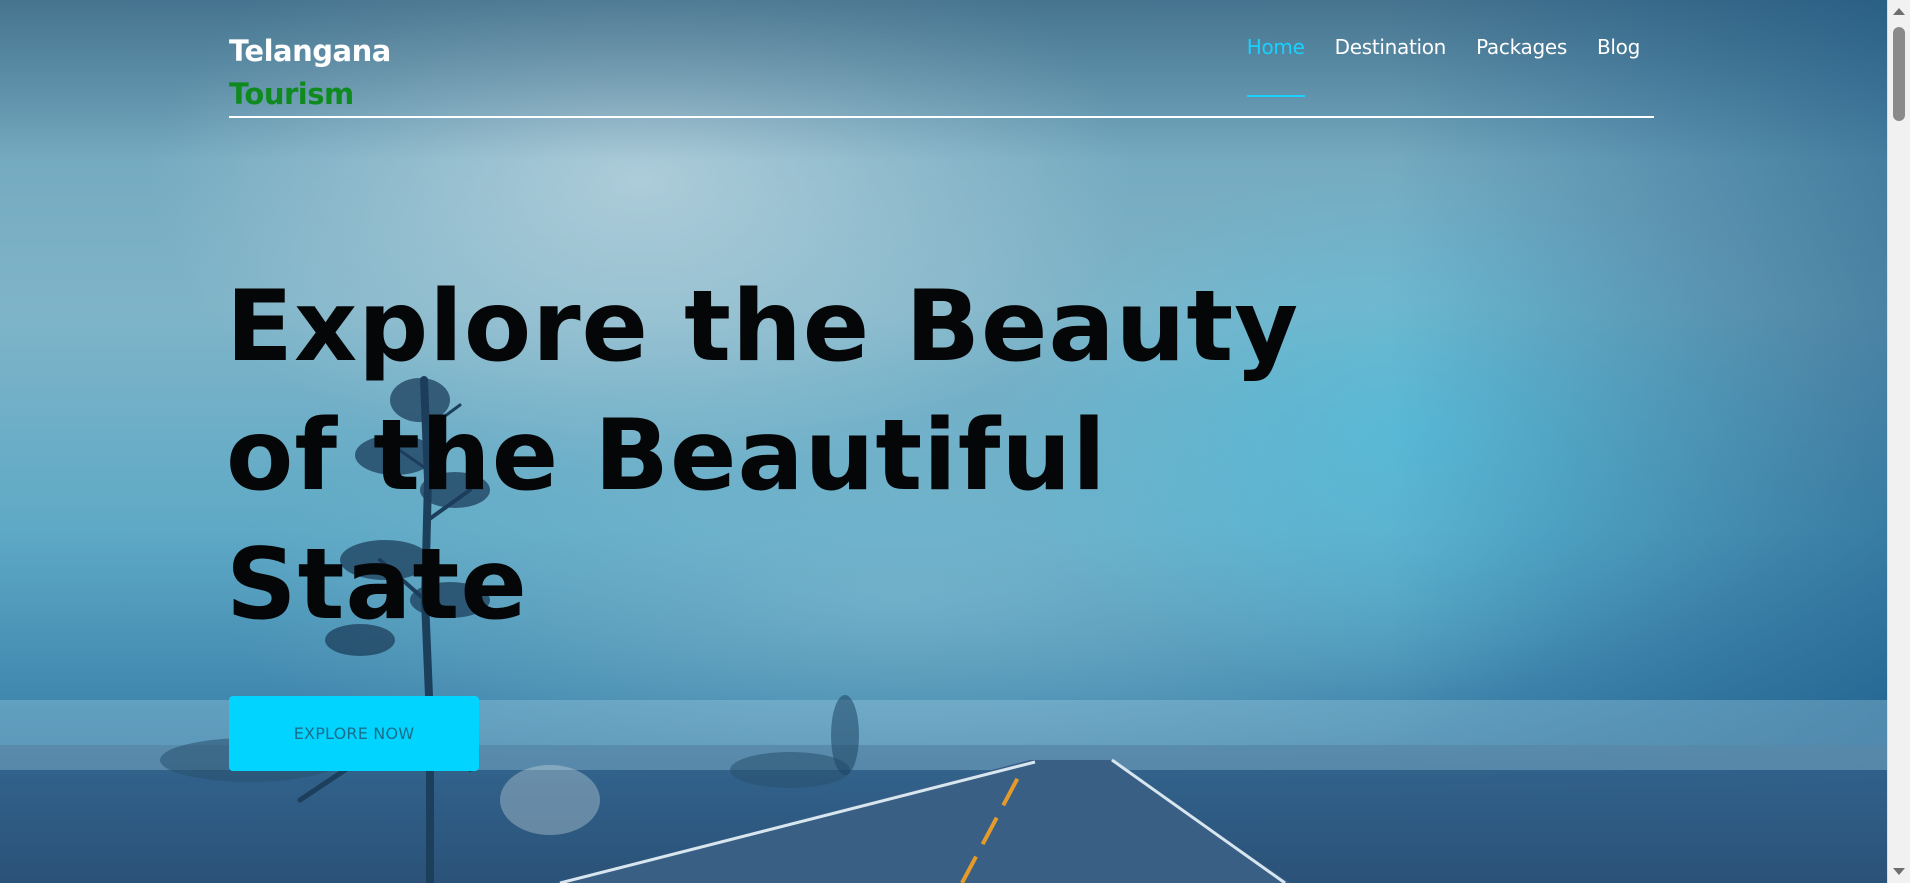 Image resolution: width=1910 pixels, height=883 pixels. I want to click on scroll-up-arrow-icon, so click(1899, 11).